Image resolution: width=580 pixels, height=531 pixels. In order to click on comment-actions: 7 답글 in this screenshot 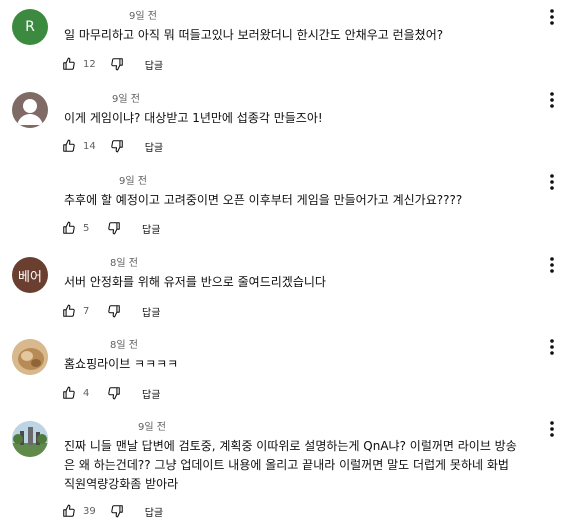, I will do `click(111, 311)`.